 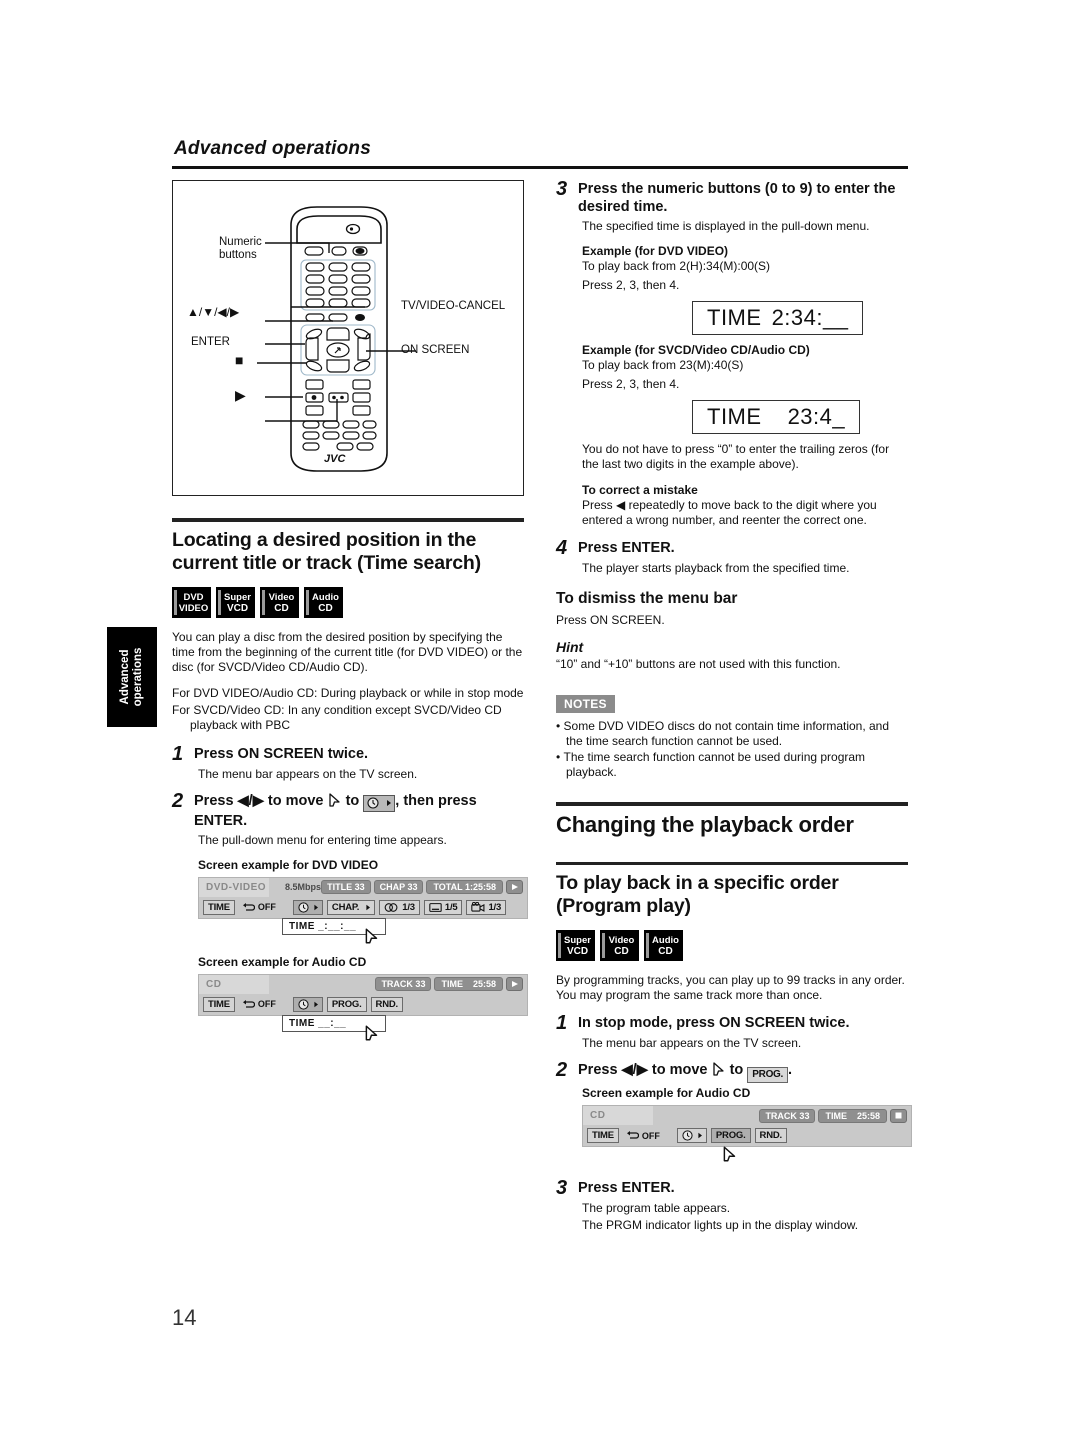 What do you see at coordinates (351, 907) in the screenshot?
I see `dvd-osd-btn-chapter: CHAP.` at bounding box center [351, 907].